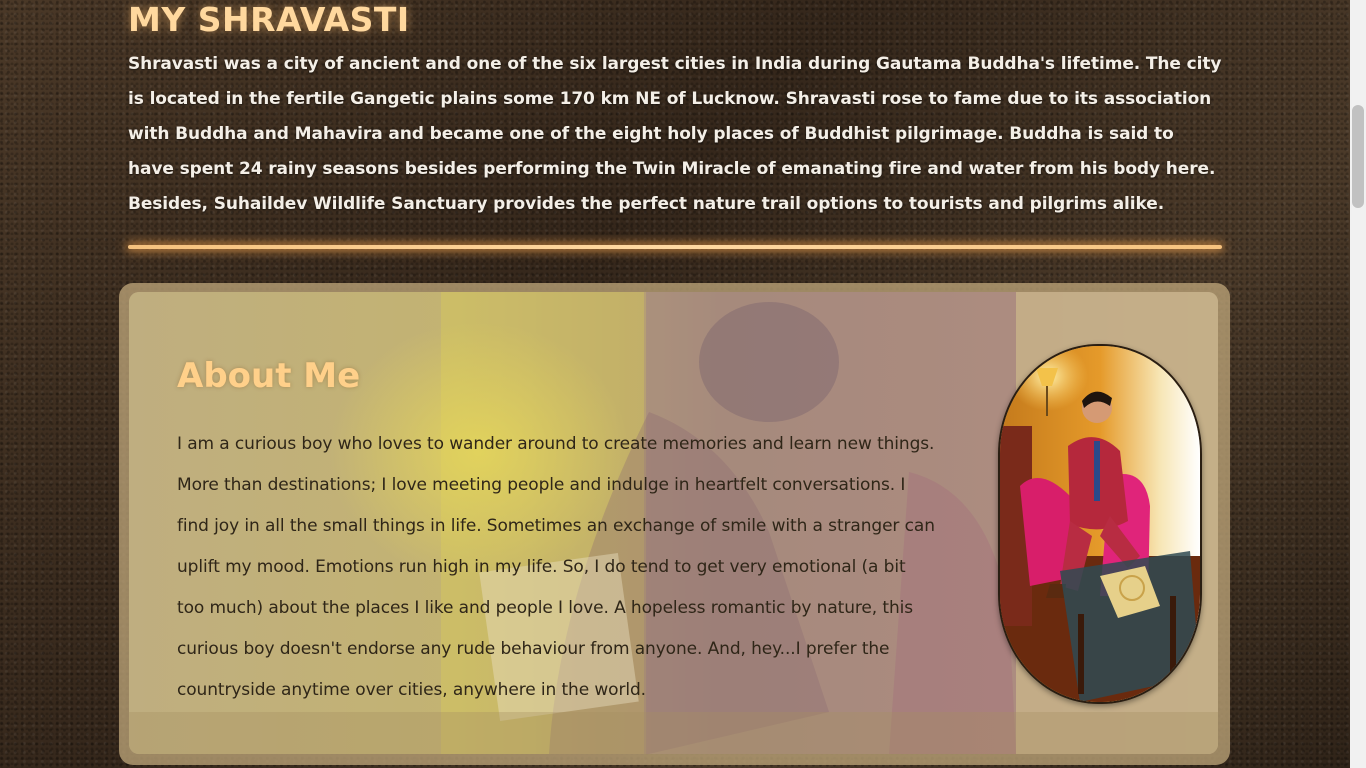 Image resolution: width=1366 pixels, height=768 pixels. What do you see at coordinates (675, 247) in the screenshot?
I see `glowing-divider` at bounding box center [675, 247].